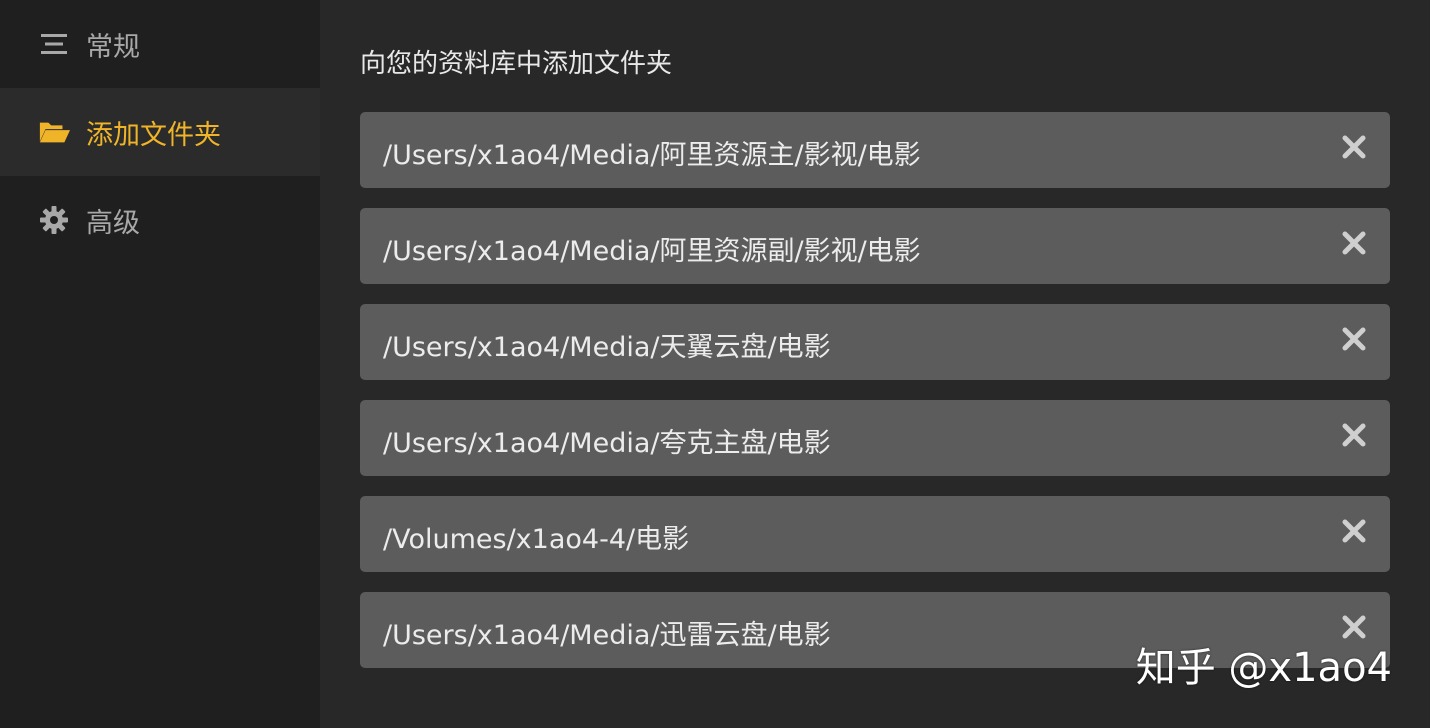 This screenshot has height=728, width=1430. I want to click on folder-row: /Users/x1ao4/Media/阿里资源主/影视/电影, so click(875, 150).